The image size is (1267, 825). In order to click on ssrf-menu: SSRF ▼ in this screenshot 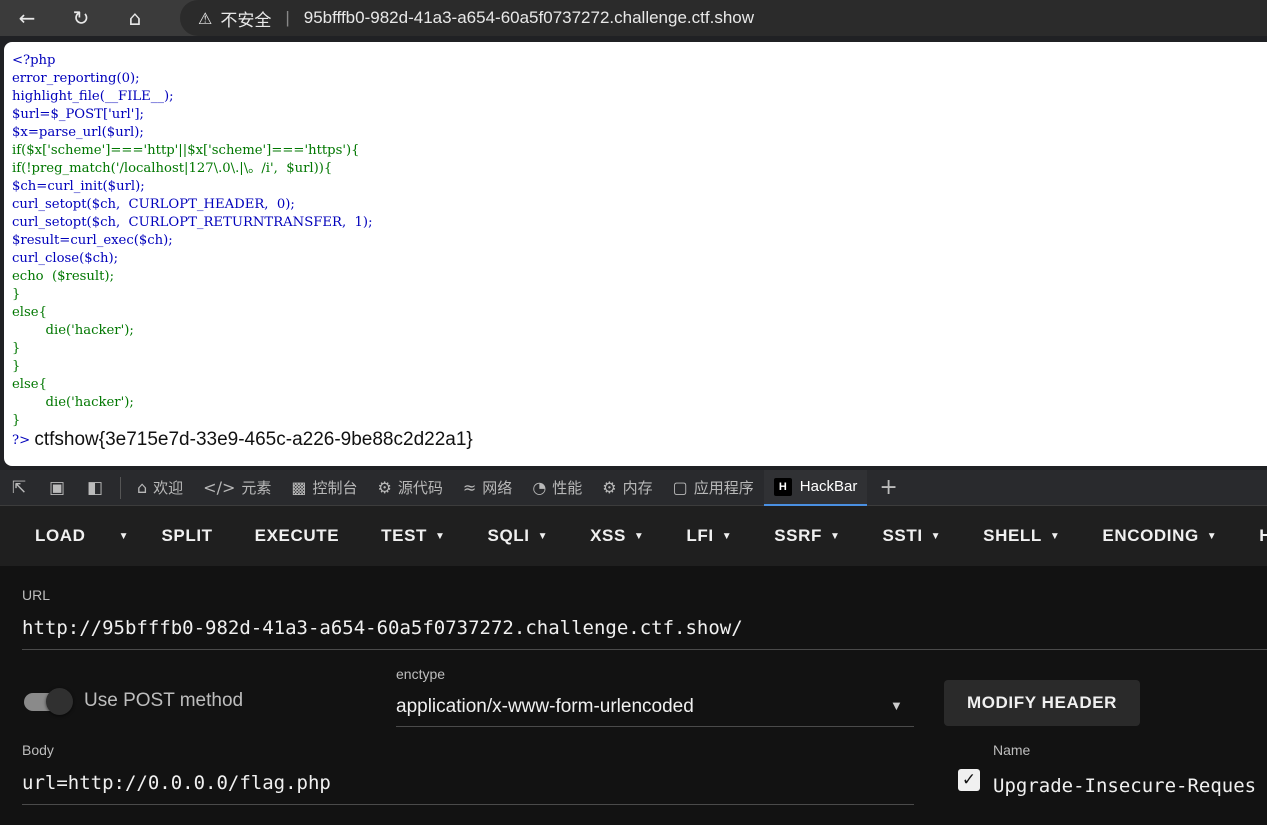, I will do `click(807, 536)`.